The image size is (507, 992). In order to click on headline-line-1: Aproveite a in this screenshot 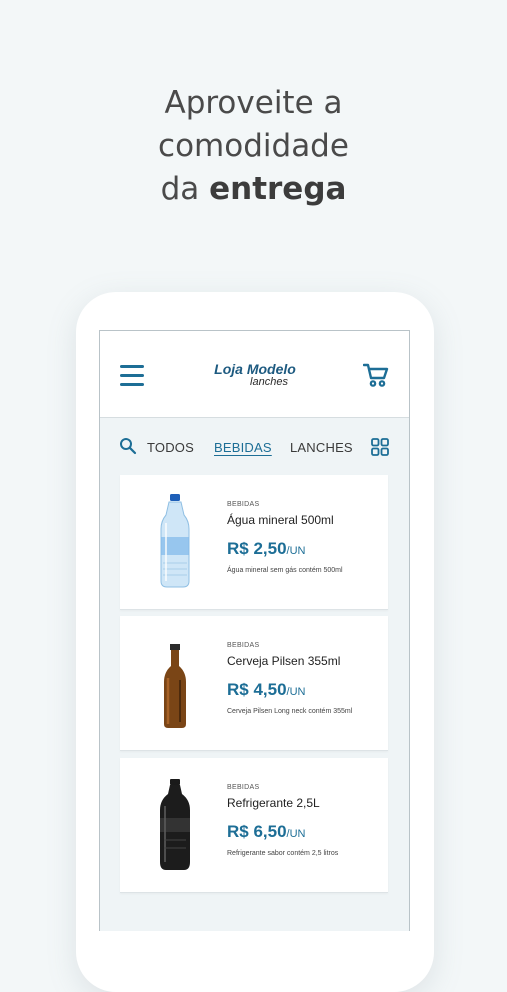, I will do `click(253, 103)`.